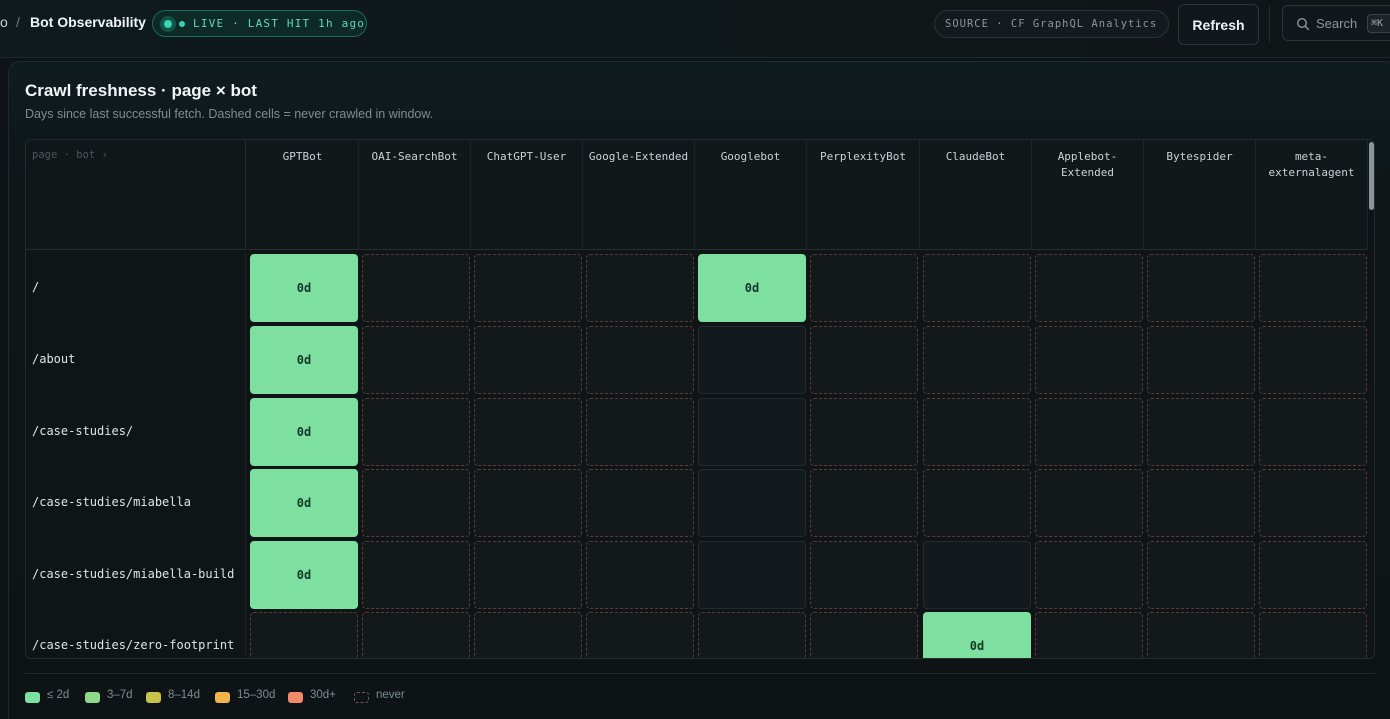 The width and height of the screenshot is (1390, 719). Describe the element at coordinates (415, 195) in the screenshot. I see `column-header-oai-searchbot: OAI-SearchBot` at that location.